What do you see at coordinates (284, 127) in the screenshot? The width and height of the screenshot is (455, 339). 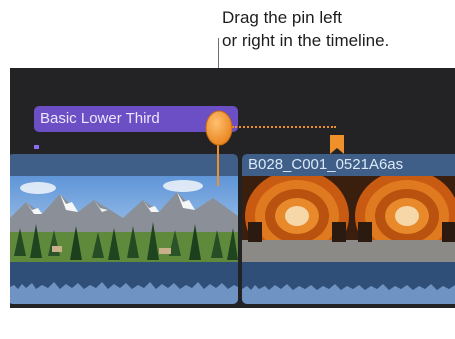 I see `drag-path-indicator` at bounding box center [284, 127].